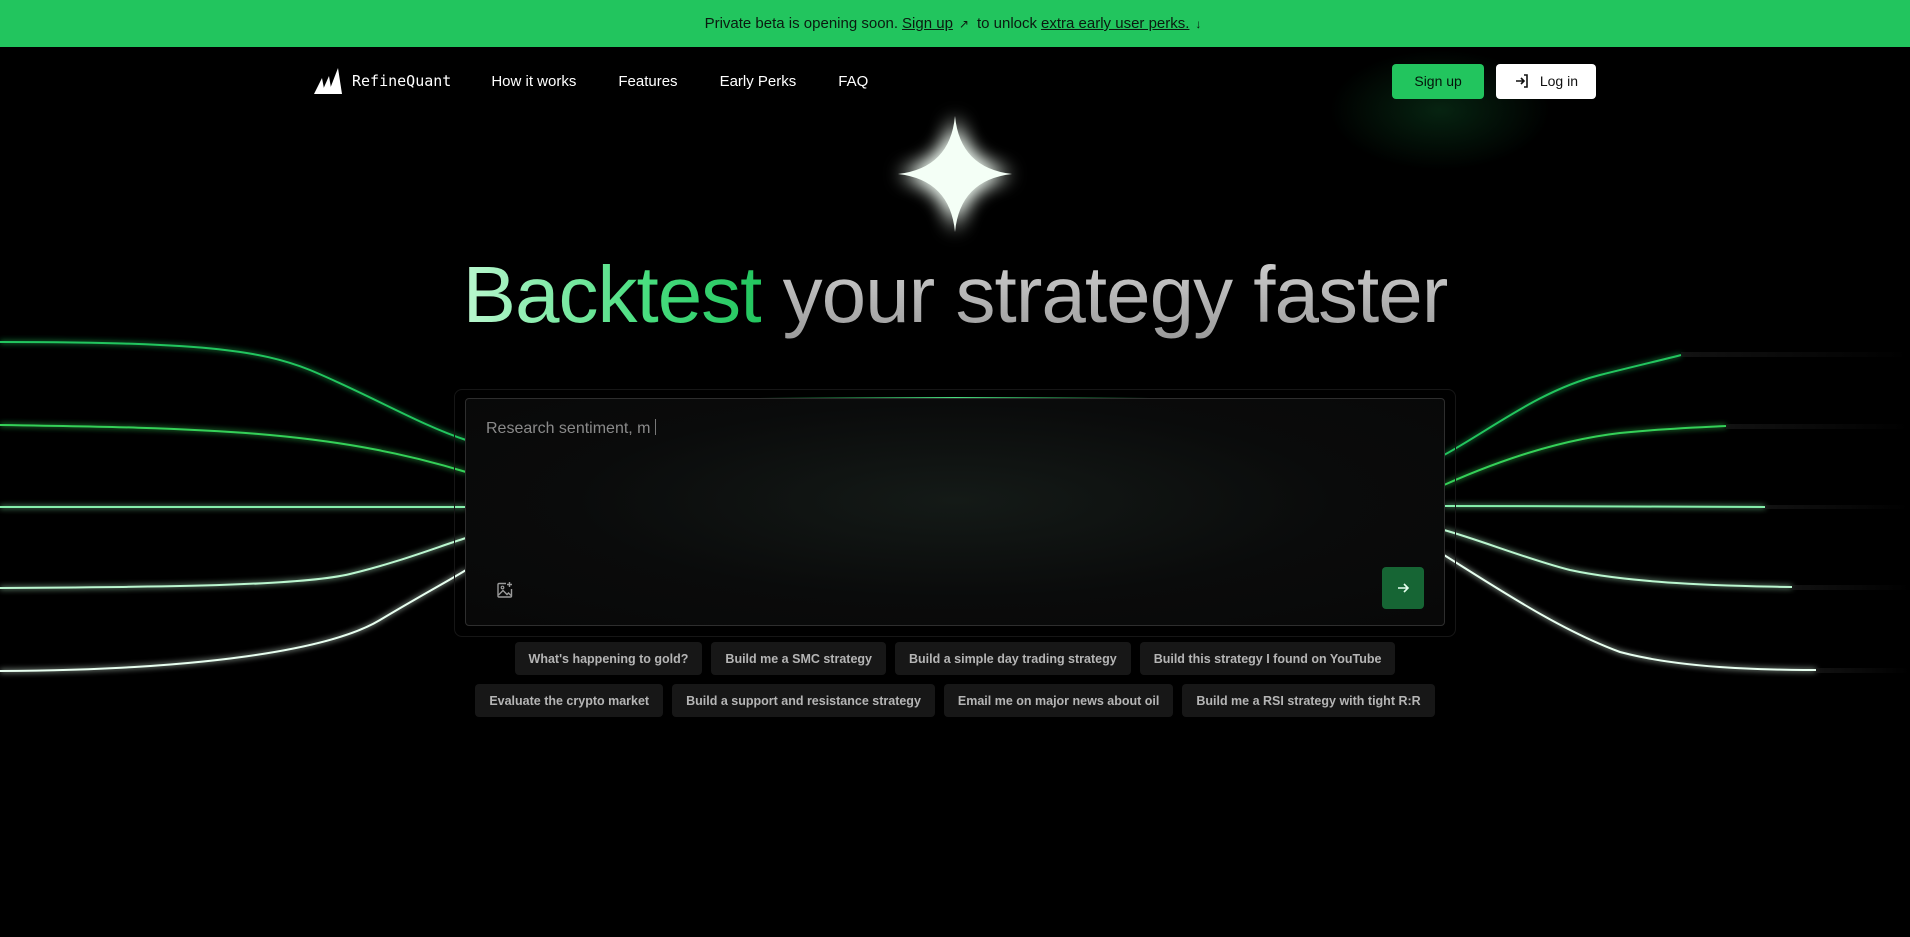 The width and height of the screenshot is (1910, 937). What do you see at coordinates (955, 512) in the screenshot?
I see `prompt-input-box: Research sentiment, m` at bounding box center [955, 512].